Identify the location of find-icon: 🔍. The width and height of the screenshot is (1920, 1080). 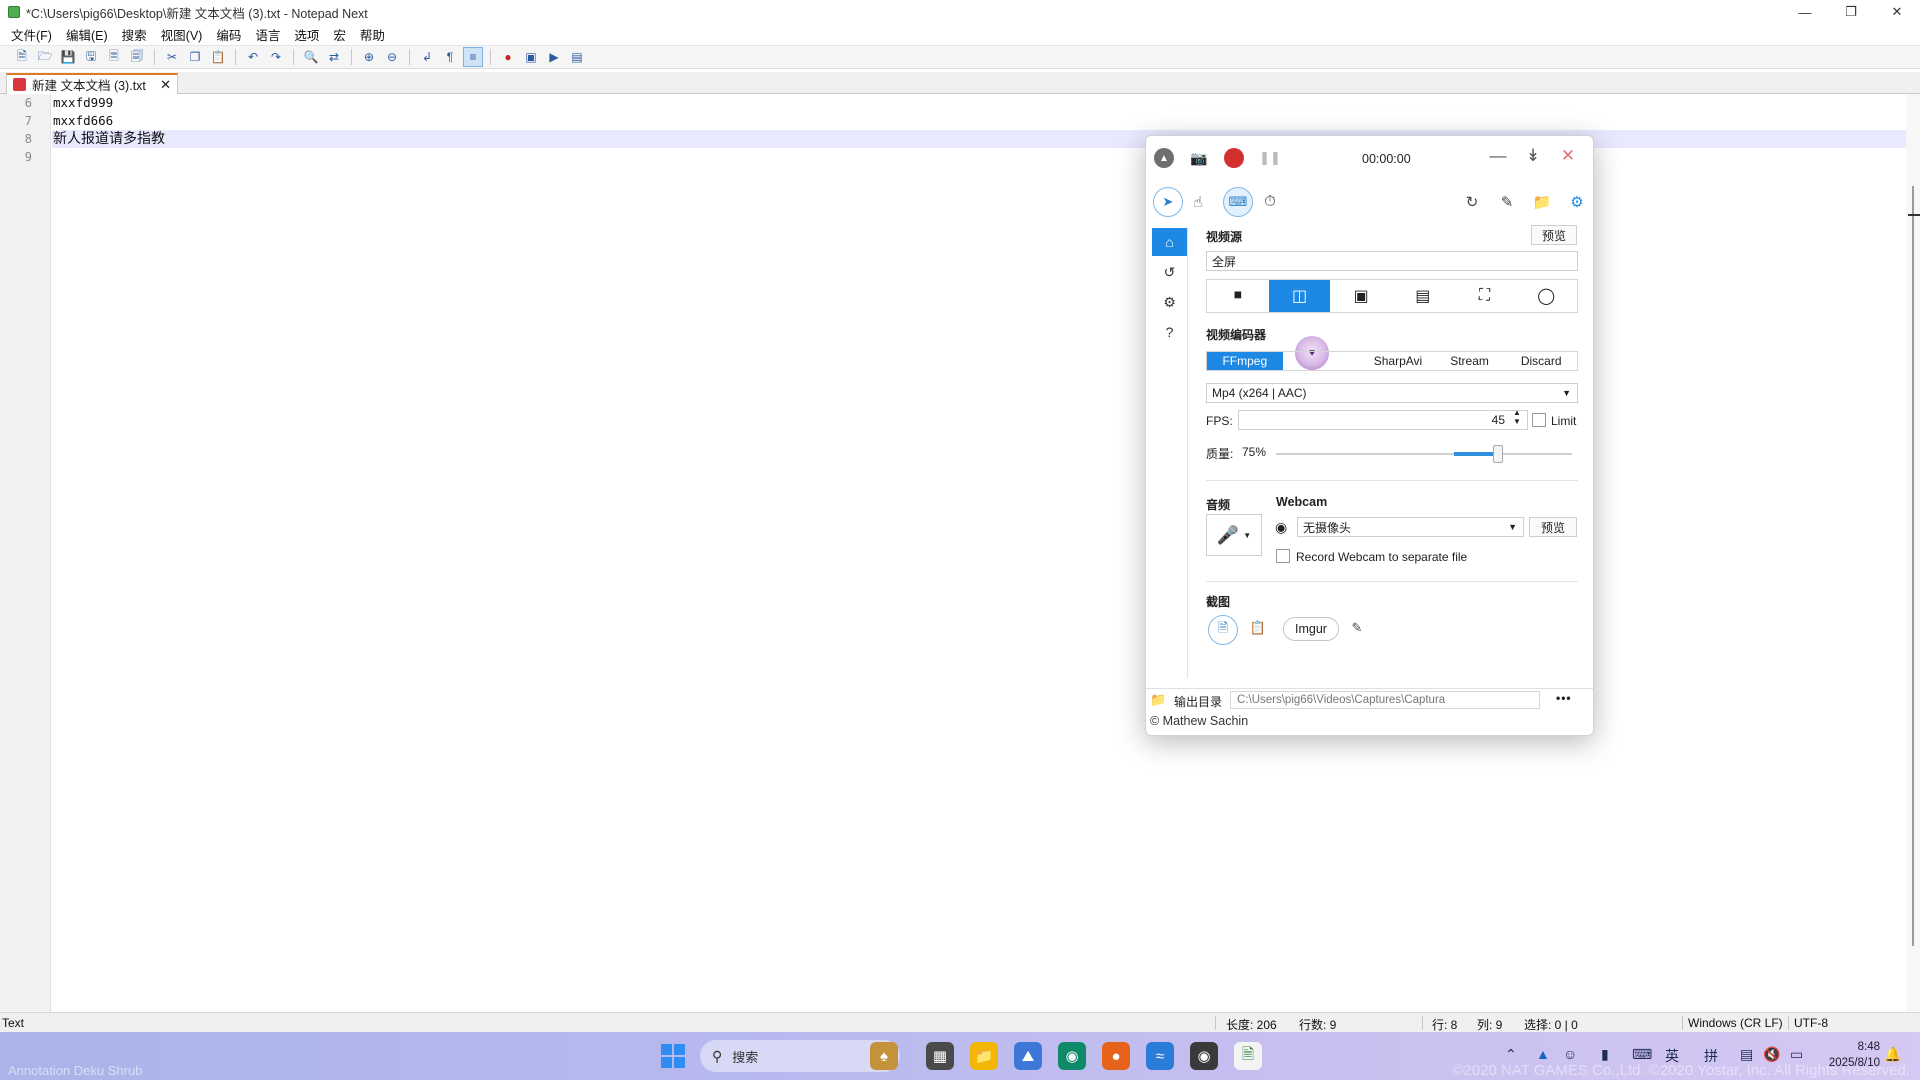
(311, 57).